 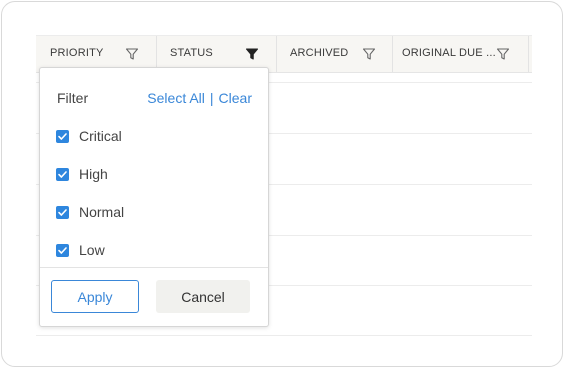 What do you see at coordinates (252, 54) in the screenshot?
I see `filter-filled-icon` at bounding box center [252, 54].